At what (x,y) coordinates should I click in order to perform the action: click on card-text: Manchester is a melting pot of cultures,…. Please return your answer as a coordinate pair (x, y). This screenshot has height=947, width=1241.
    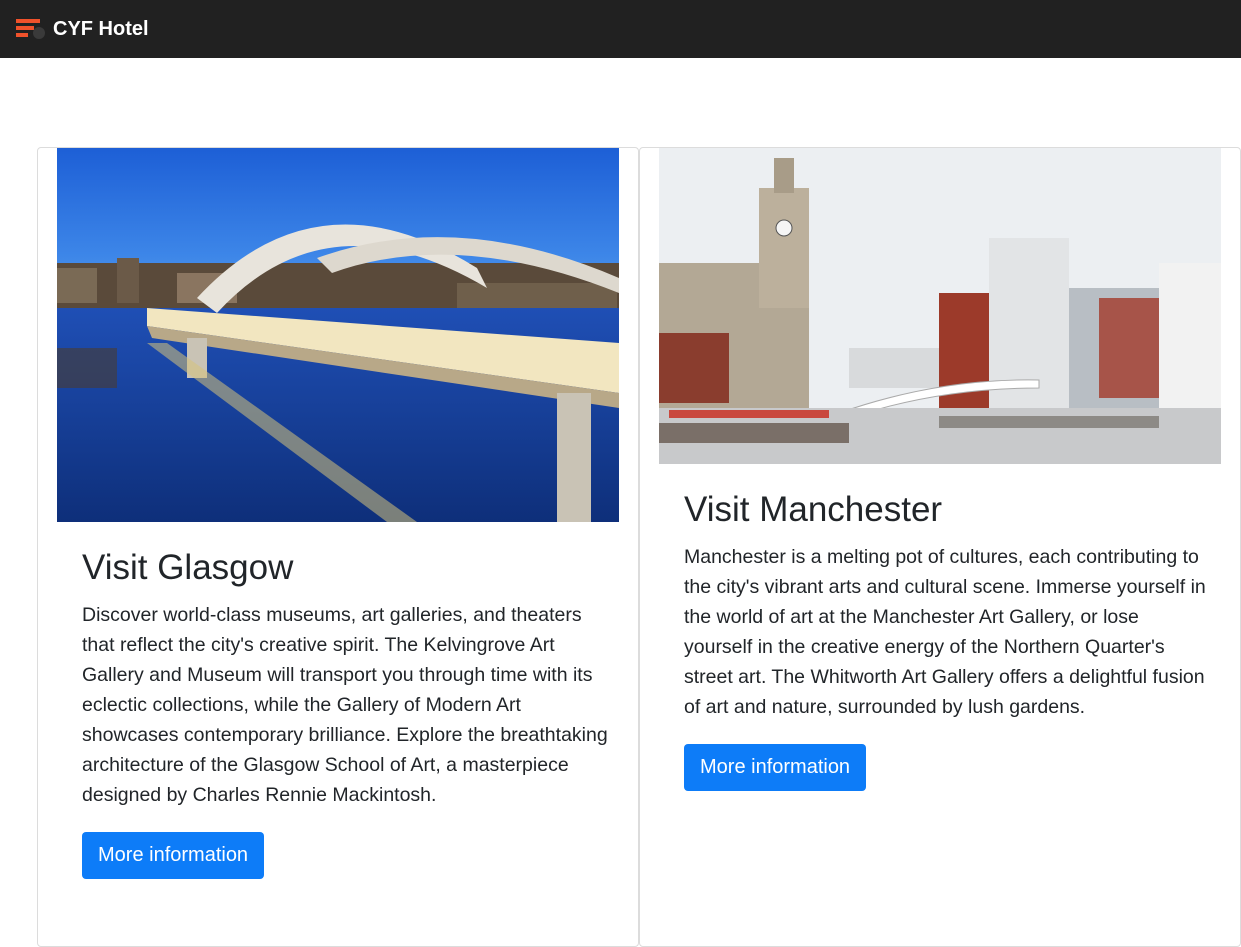
    Looking at the image, I should click on (945, 632).